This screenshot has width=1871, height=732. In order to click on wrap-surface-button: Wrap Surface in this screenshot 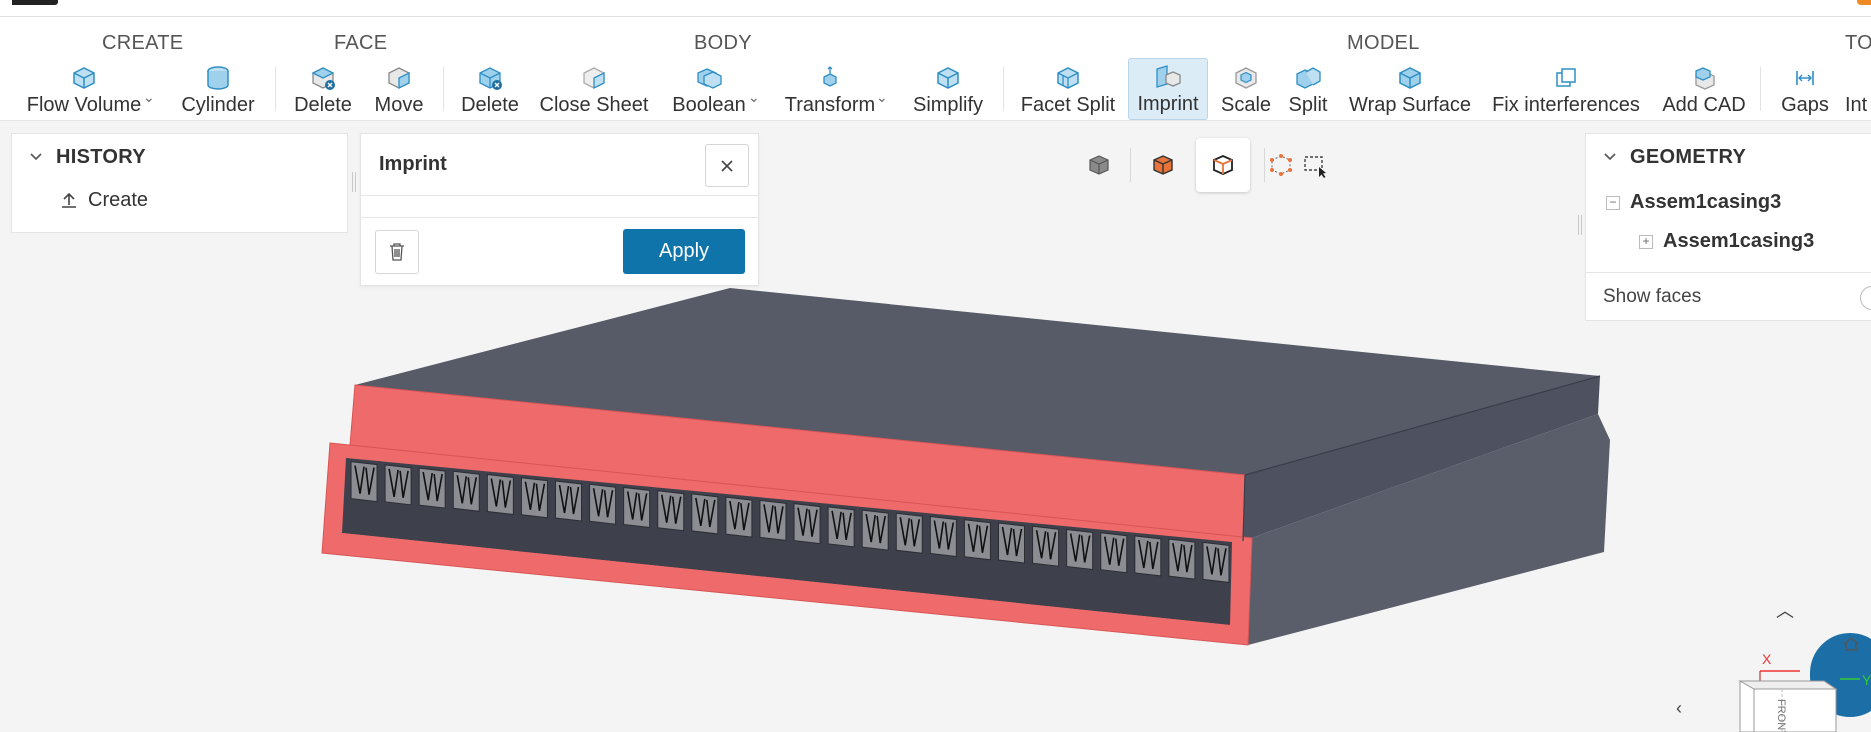, I will do `click(1410, 89)`.